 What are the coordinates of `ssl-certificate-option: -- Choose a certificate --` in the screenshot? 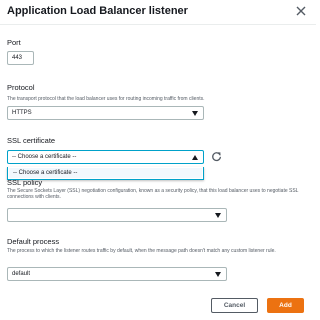 It's located at (105, 173).